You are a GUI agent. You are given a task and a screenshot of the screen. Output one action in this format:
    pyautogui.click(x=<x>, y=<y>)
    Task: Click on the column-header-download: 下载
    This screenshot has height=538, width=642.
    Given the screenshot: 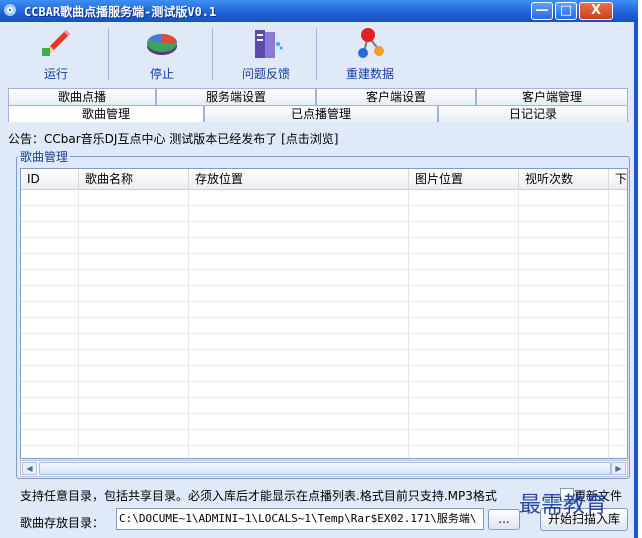 What is the action you would take?
    pyautogui.click(x=618, y=179)
    